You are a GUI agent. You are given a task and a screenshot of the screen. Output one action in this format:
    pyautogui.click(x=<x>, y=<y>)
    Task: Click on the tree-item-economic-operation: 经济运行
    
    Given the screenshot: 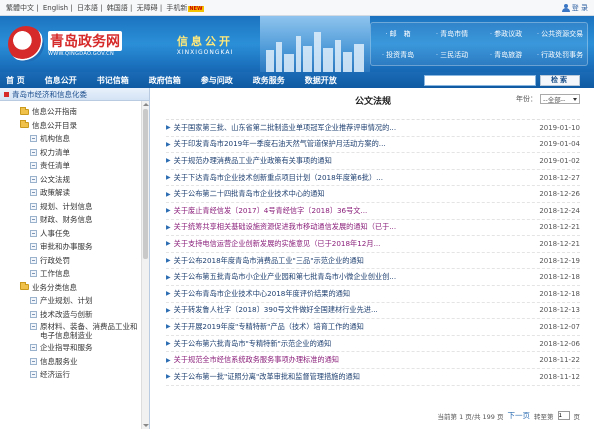 What is the action you would take?
    pyautogui.click(x=89, y=375)
    